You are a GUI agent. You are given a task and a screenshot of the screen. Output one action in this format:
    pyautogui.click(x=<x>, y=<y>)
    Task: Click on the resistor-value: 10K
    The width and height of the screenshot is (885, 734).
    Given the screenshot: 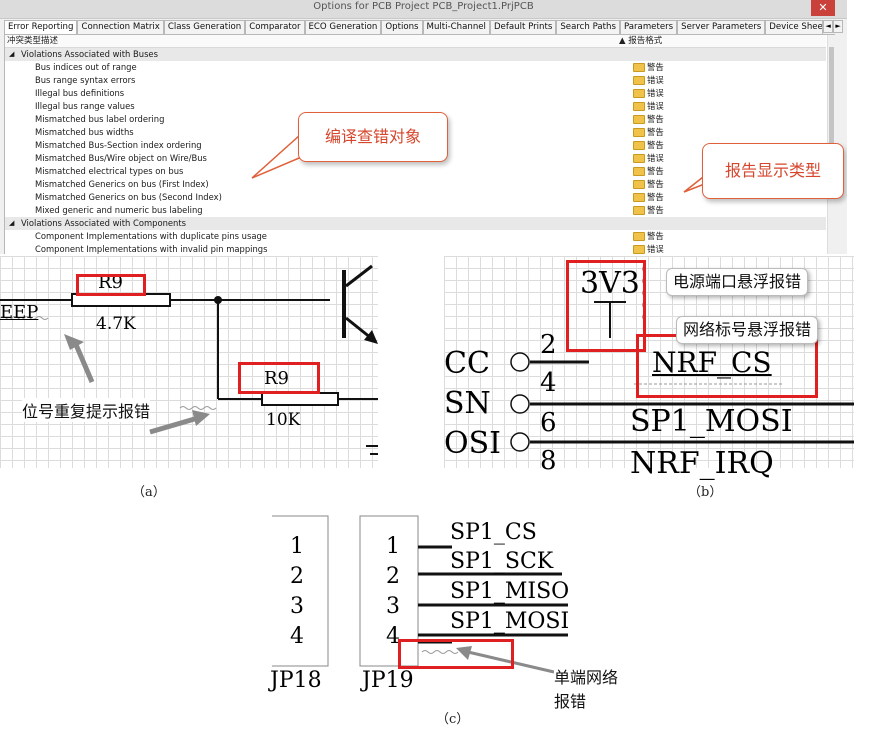 What is the action you would take?
    pyautogui.click(x=283, y=420)
    